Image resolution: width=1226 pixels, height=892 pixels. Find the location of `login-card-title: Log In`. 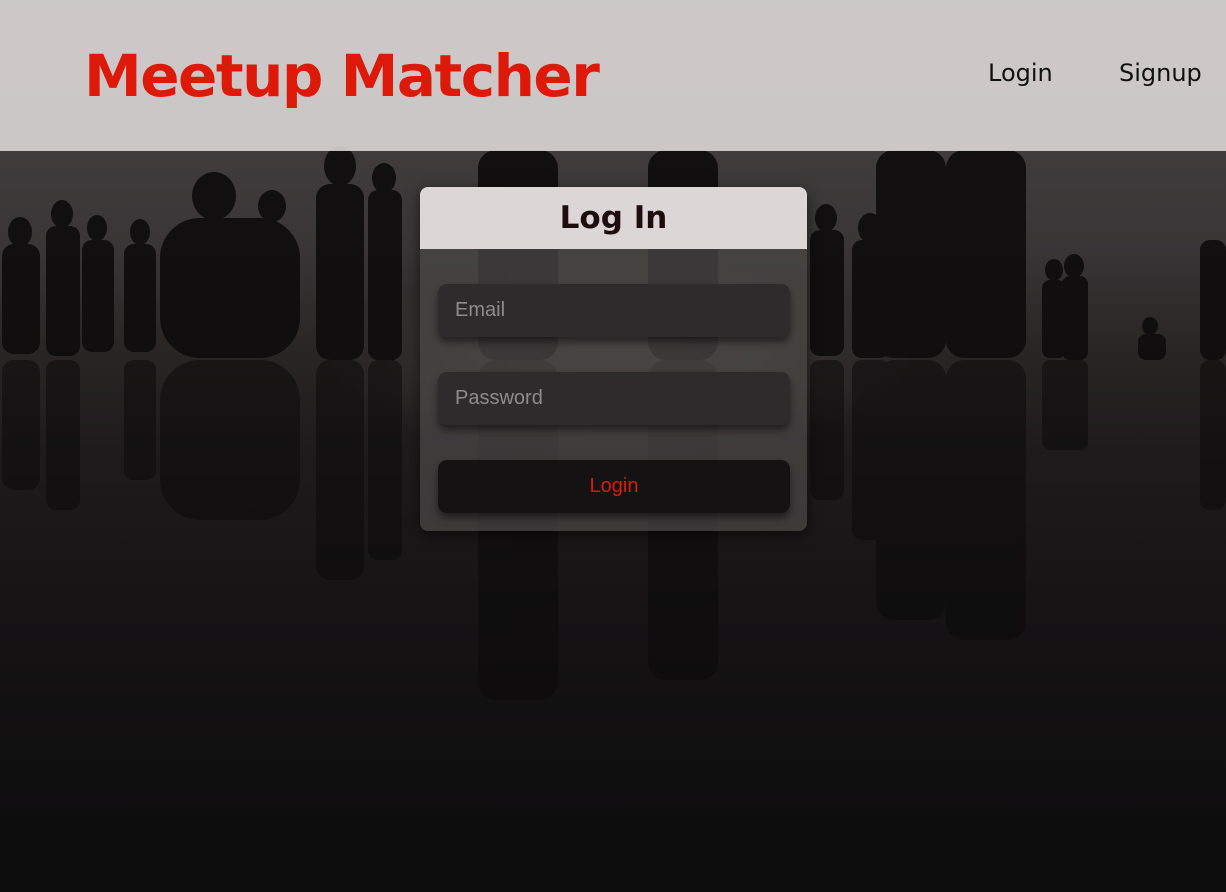

login-card-title: Log In is located at coordinates (613, 218).